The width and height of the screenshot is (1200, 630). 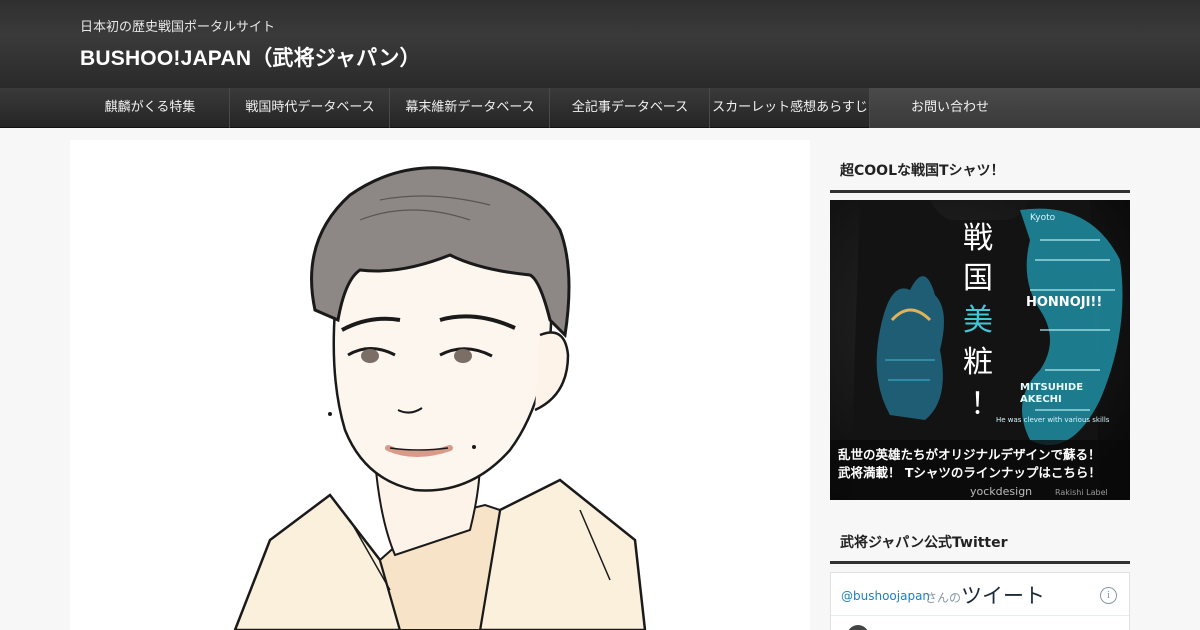 What do you see at coordinates (978, 362) in the screenshot?
I see `vertical-char: 粧` at bounding box center [978, 362].